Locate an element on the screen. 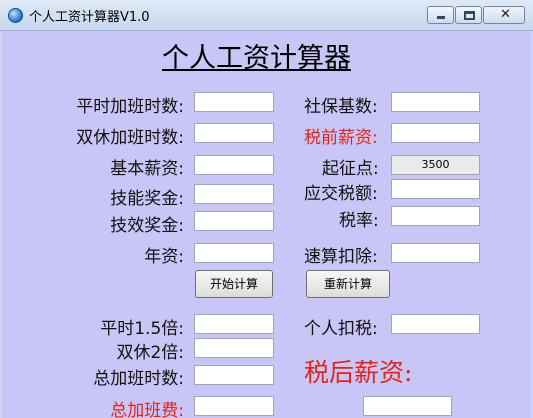 This screenshot has height=418, width=533. pretax-salary-input is located at coordinates (435, 133).